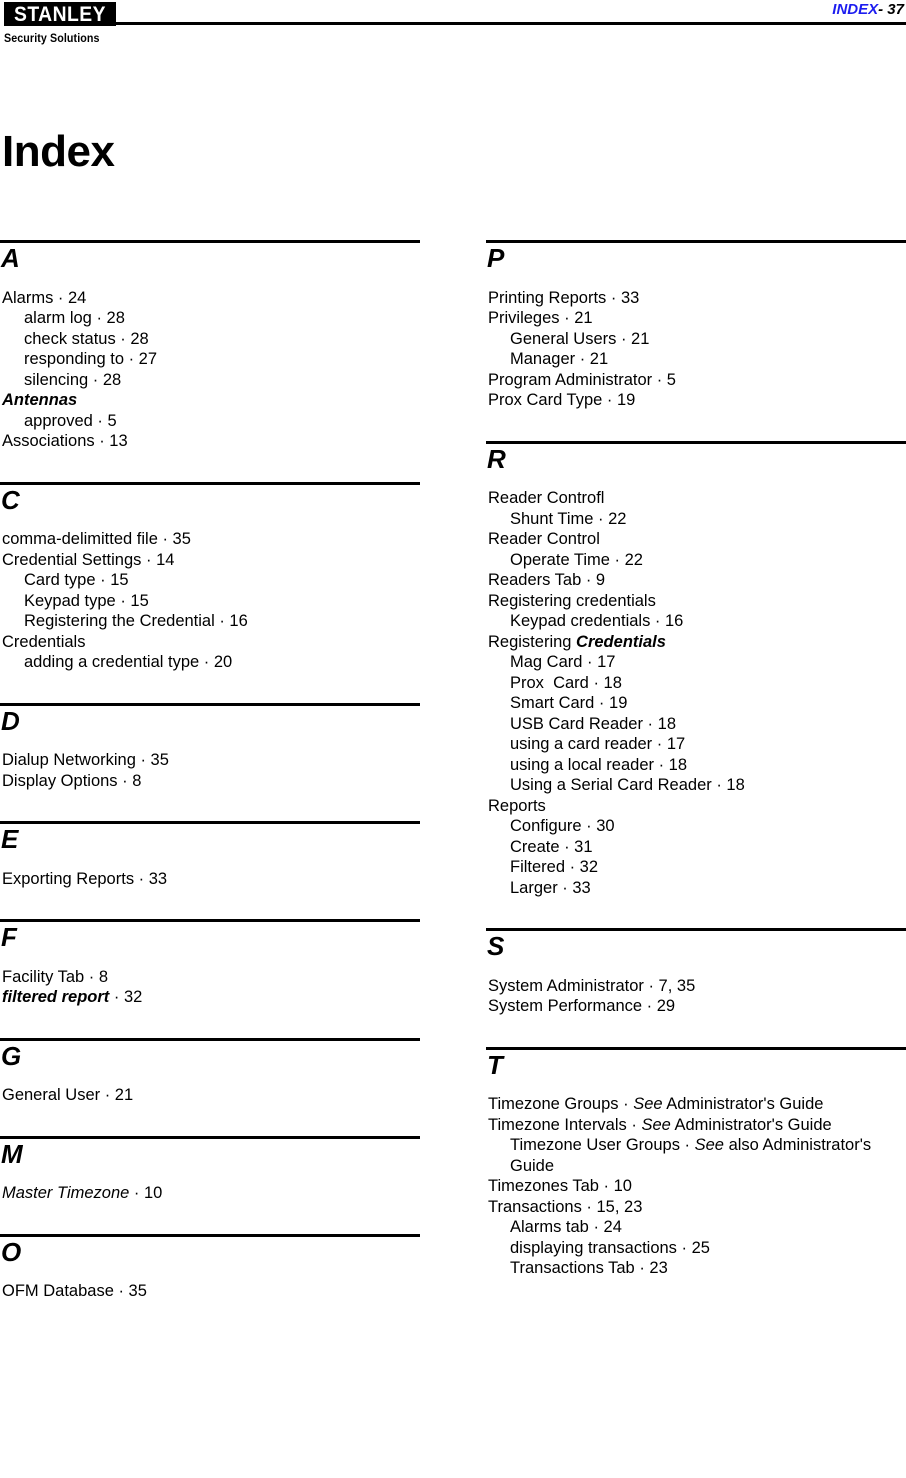 The image size is (906, 1478). What do you see at coordinates (126, 997) in the screenshot?
I see `entry-locator: · 32` at bounding box center [126, 997].